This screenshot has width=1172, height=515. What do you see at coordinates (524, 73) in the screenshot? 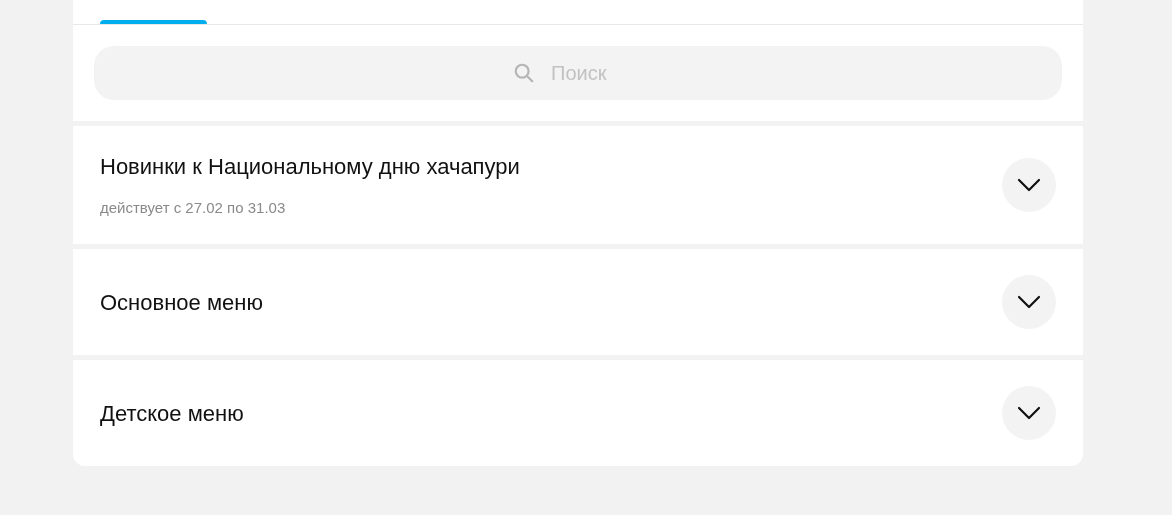
I see `search-icon` at bounding box center [524, 73].